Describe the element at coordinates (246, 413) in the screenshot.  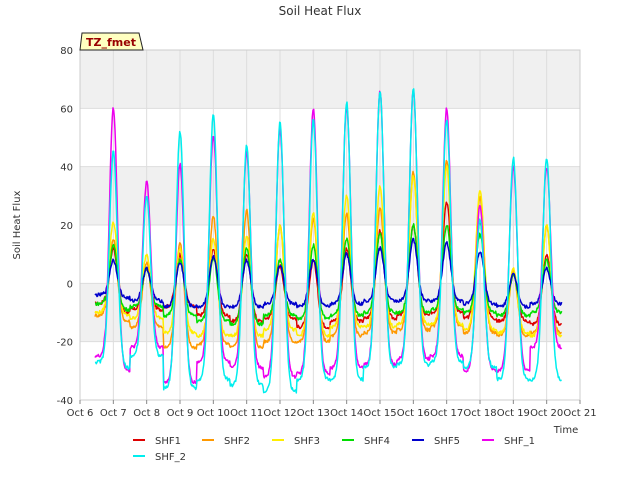
I see `x-tick-label: Oct 11` at that location.